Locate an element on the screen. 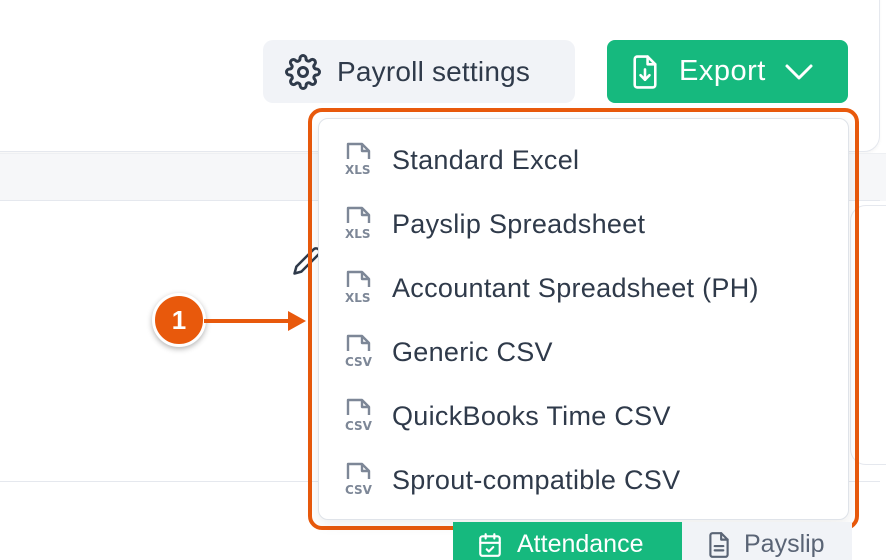 The width and height of the screenshot is (886, 560). callout-arrow is located at coordinates (255, 321).